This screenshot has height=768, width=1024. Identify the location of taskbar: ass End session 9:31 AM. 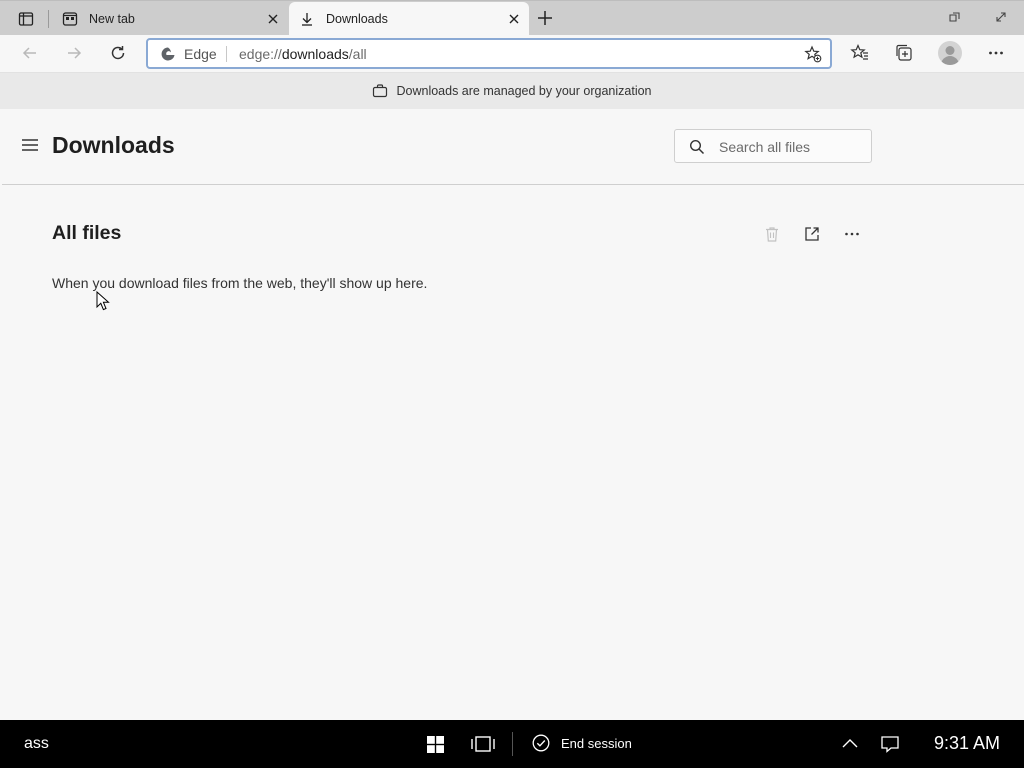
(512, 744).